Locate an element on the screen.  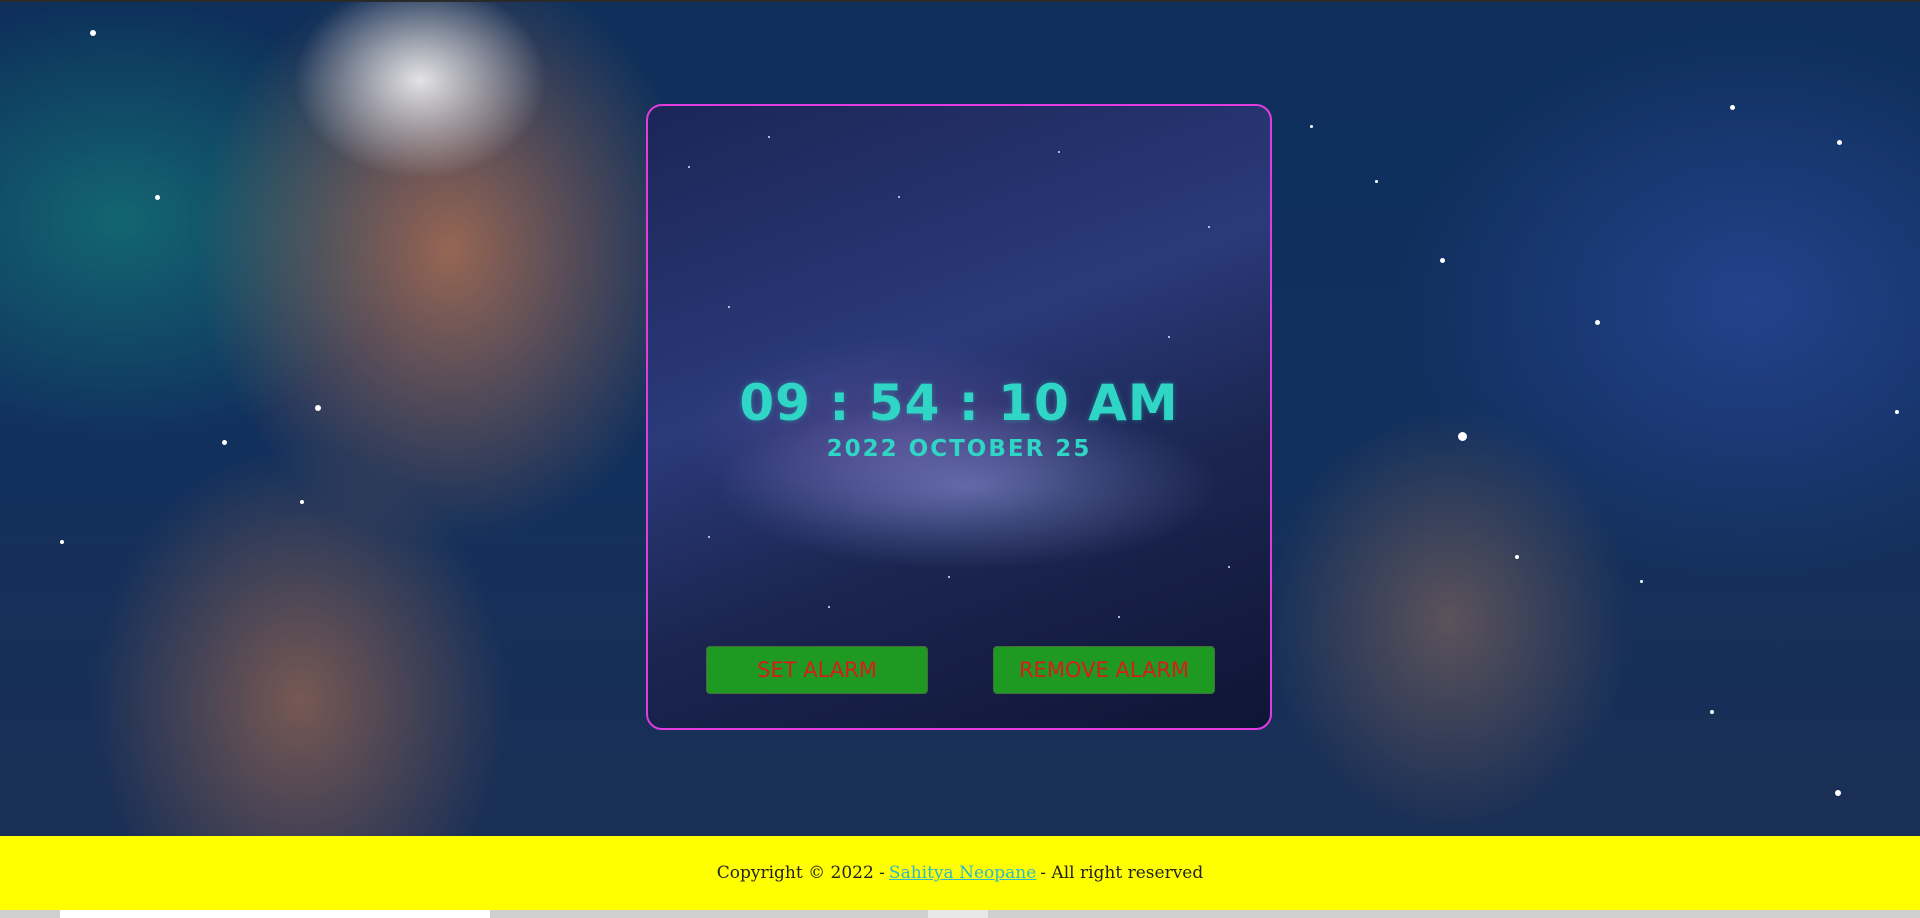
remove-alarm-button: REMOVE ALARM is located at coordinates (1104, 670).